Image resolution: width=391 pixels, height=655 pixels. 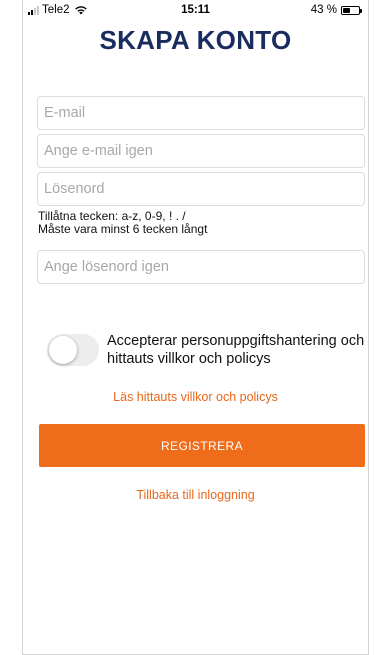 I want to click on email-field, so click(x=201, y=113).